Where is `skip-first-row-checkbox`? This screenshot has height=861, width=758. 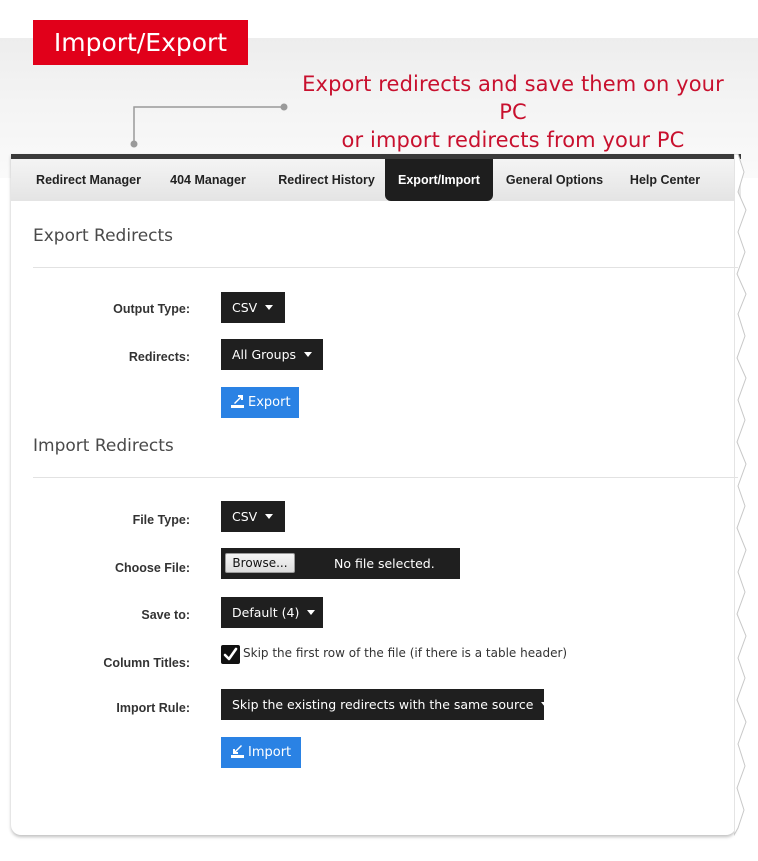
skip-first-row-checkbox is located at coordinates (230, 654).